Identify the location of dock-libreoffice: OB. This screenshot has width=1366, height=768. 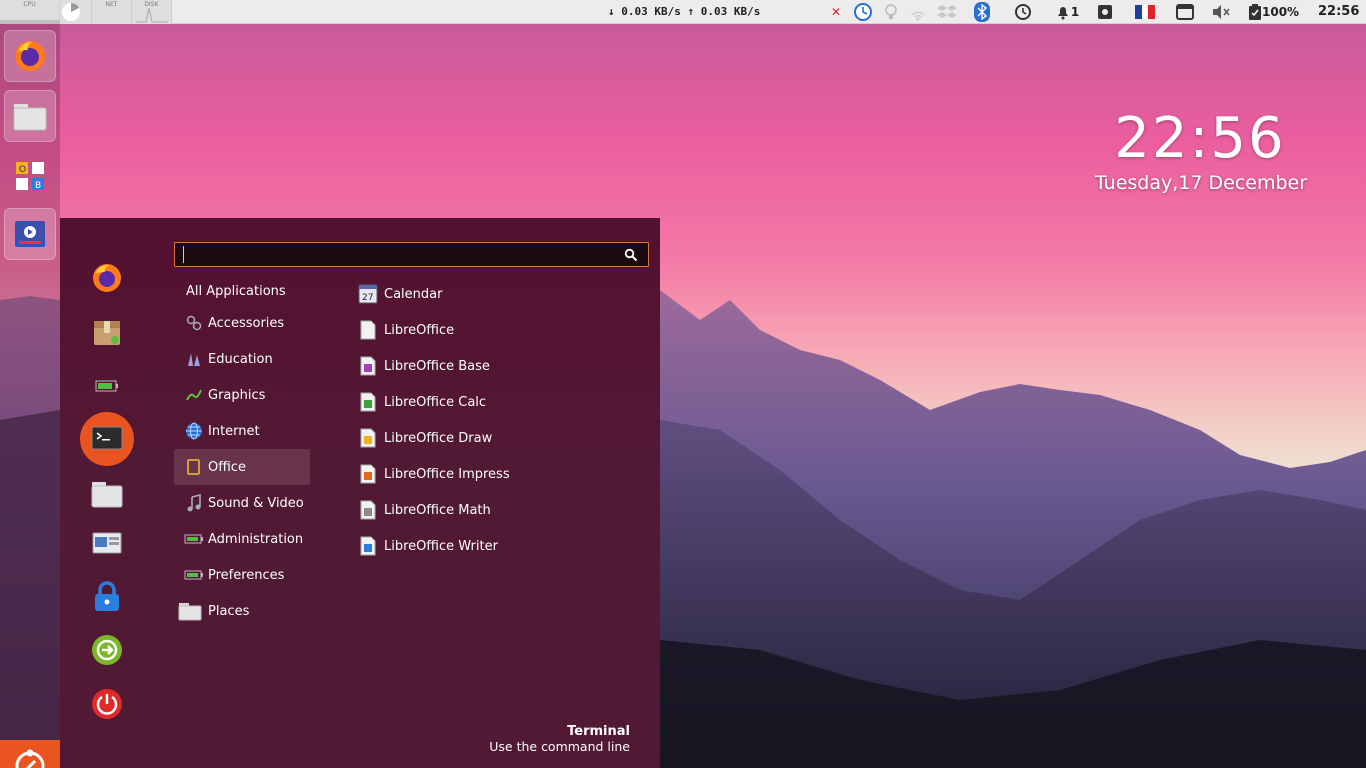
(30, 176).